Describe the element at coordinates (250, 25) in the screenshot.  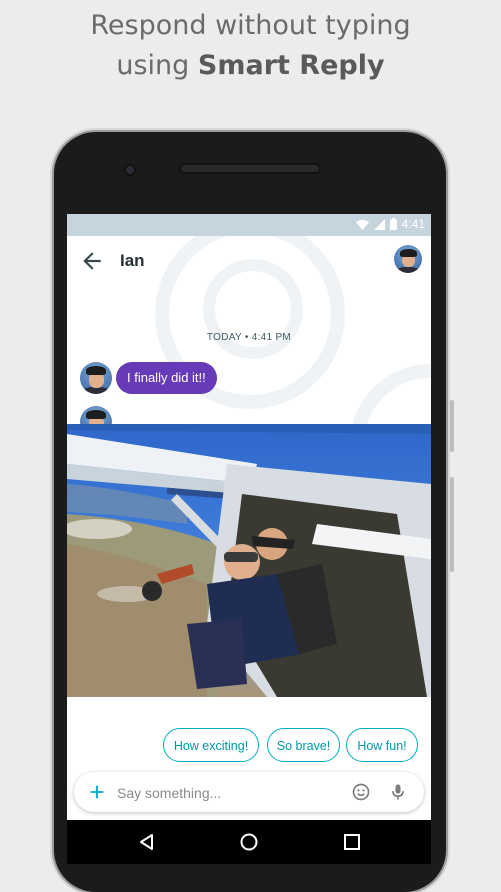
I see `headline-line-1: Respond without typing` at that location.